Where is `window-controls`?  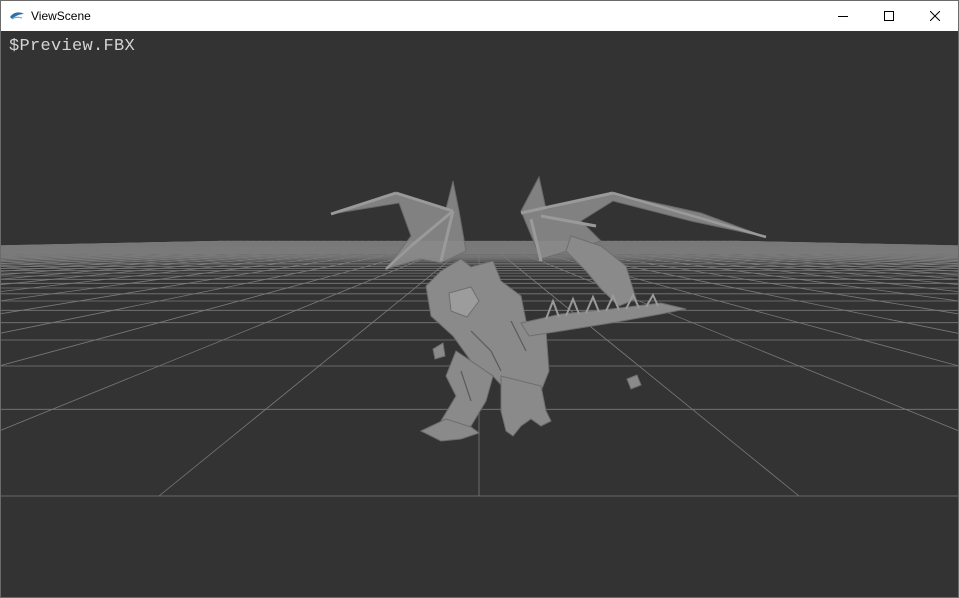
window-controls is located at coordinates (889, 16).